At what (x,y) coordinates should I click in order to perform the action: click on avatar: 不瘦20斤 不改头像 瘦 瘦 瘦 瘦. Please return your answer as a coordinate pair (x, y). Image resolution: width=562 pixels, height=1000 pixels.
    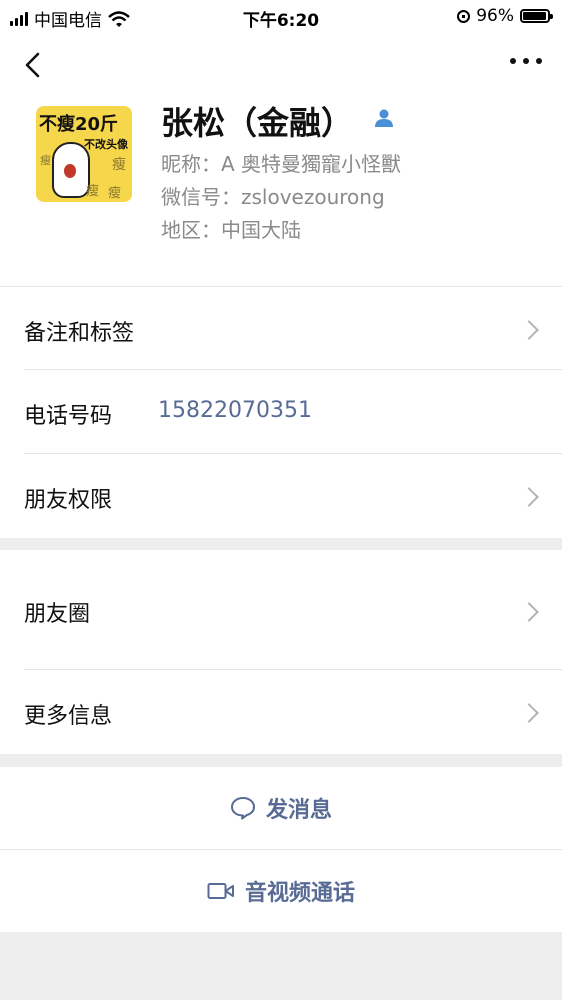
    Looking at the image, I should click on (84, 154).